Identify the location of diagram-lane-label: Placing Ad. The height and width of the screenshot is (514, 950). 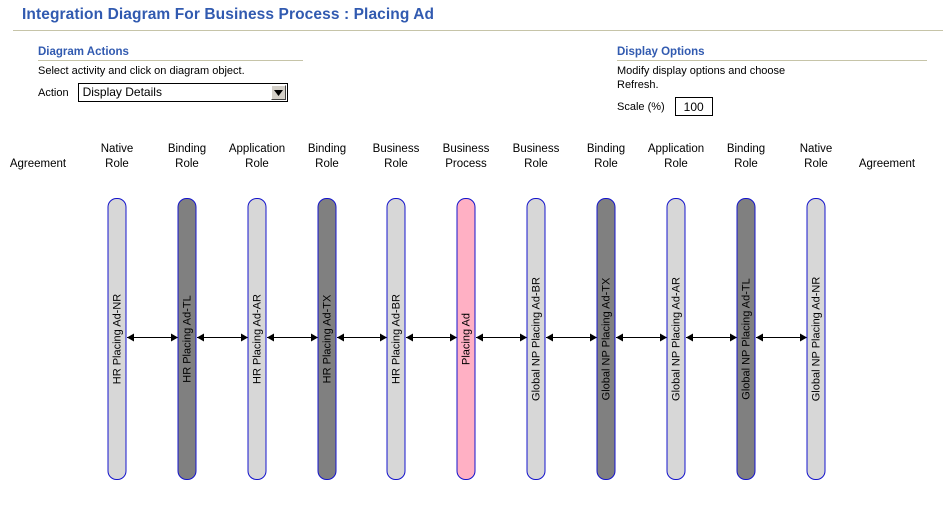
(466, 339).